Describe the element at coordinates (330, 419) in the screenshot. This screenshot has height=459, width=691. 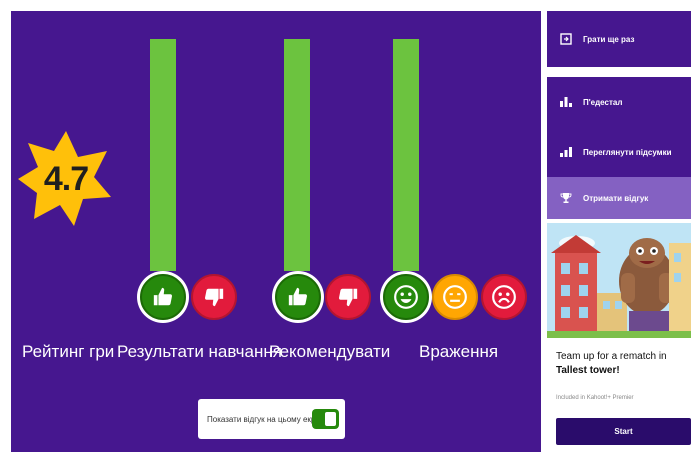
I see `switch-knob` at that location.